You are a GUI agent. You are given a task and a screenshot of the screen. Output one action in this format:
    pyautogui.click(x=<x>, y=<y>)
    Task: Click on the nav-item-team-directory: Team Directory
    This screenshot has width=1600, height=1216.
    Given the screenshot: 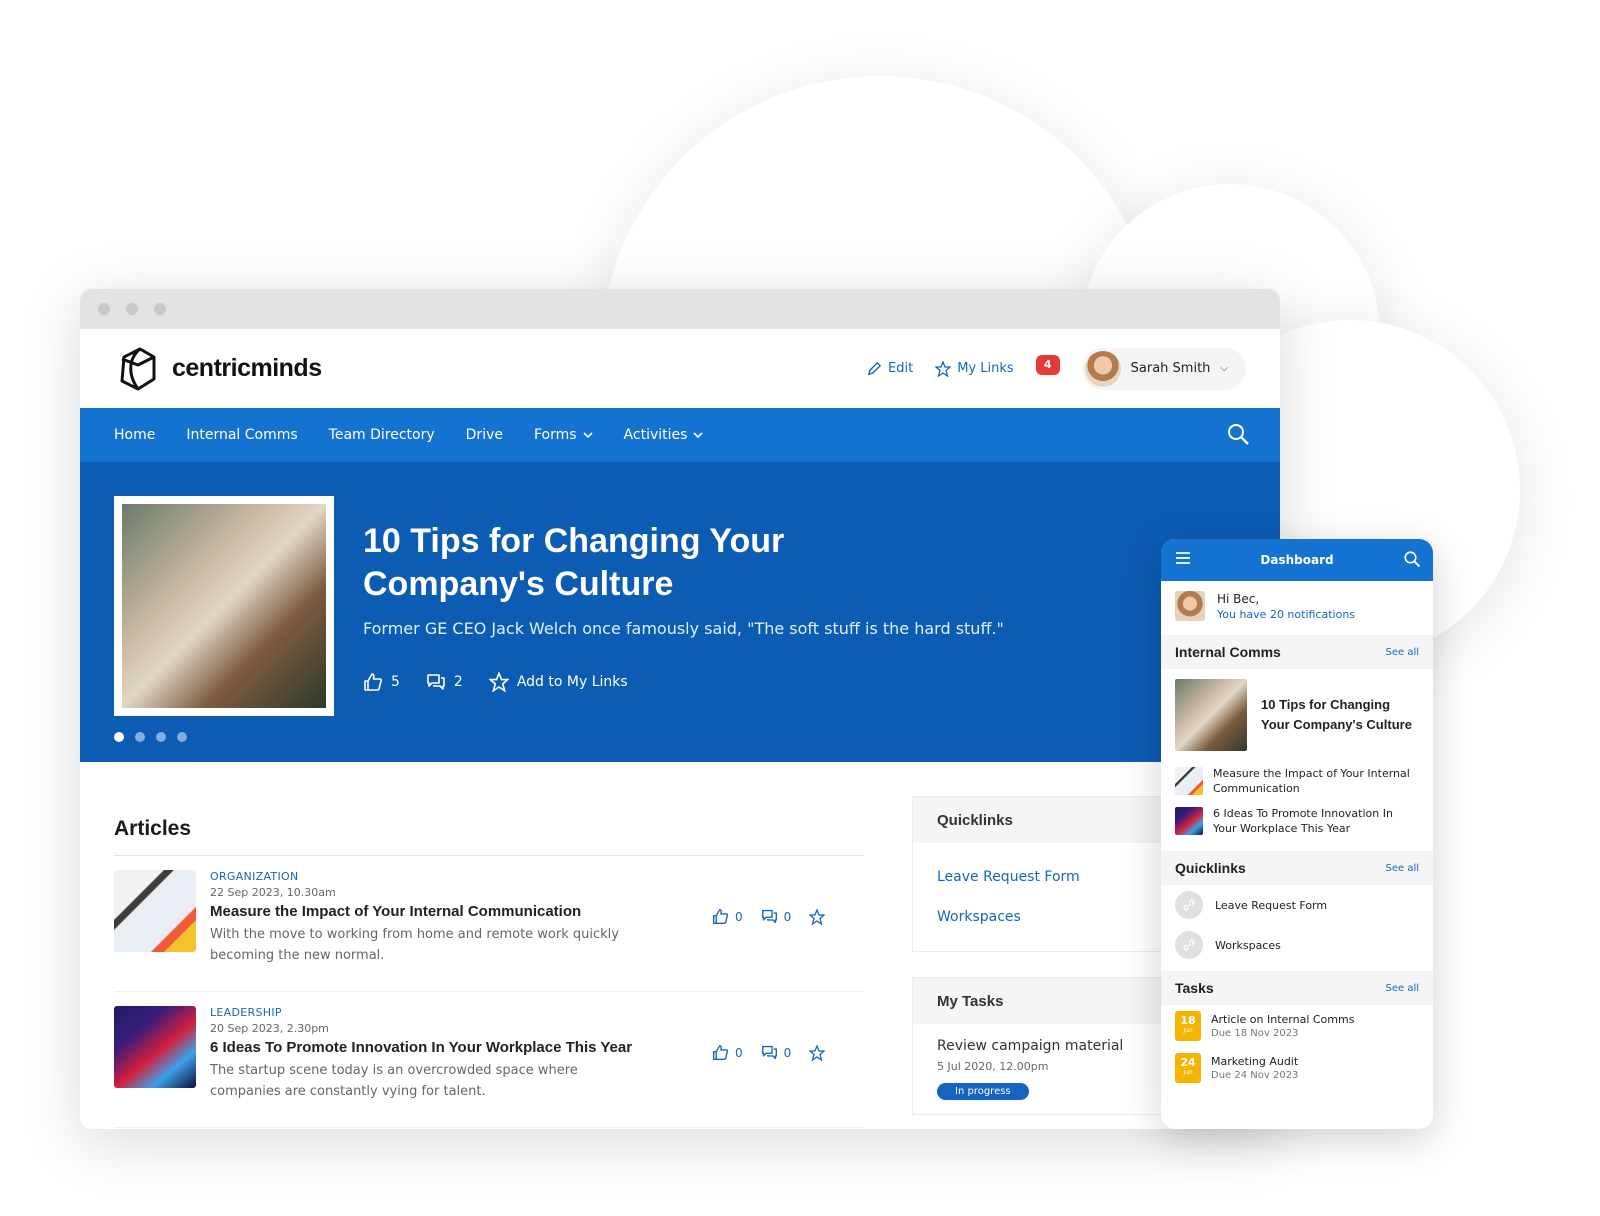 What is the action you would take?
    pyautogui.click(x=382, y=435)
    